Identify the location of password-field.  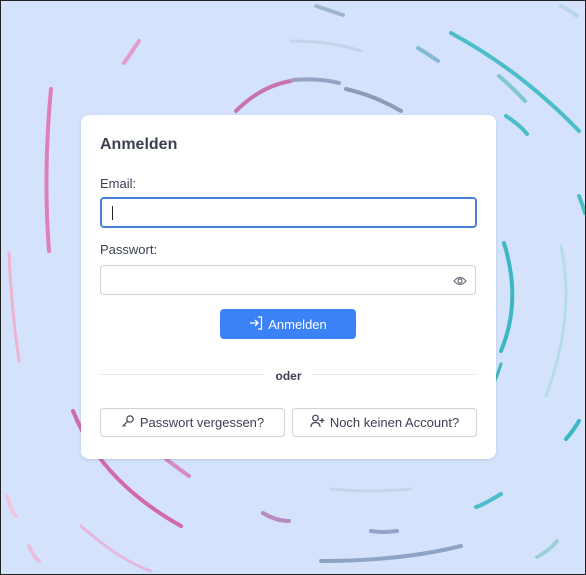
(288, 280).